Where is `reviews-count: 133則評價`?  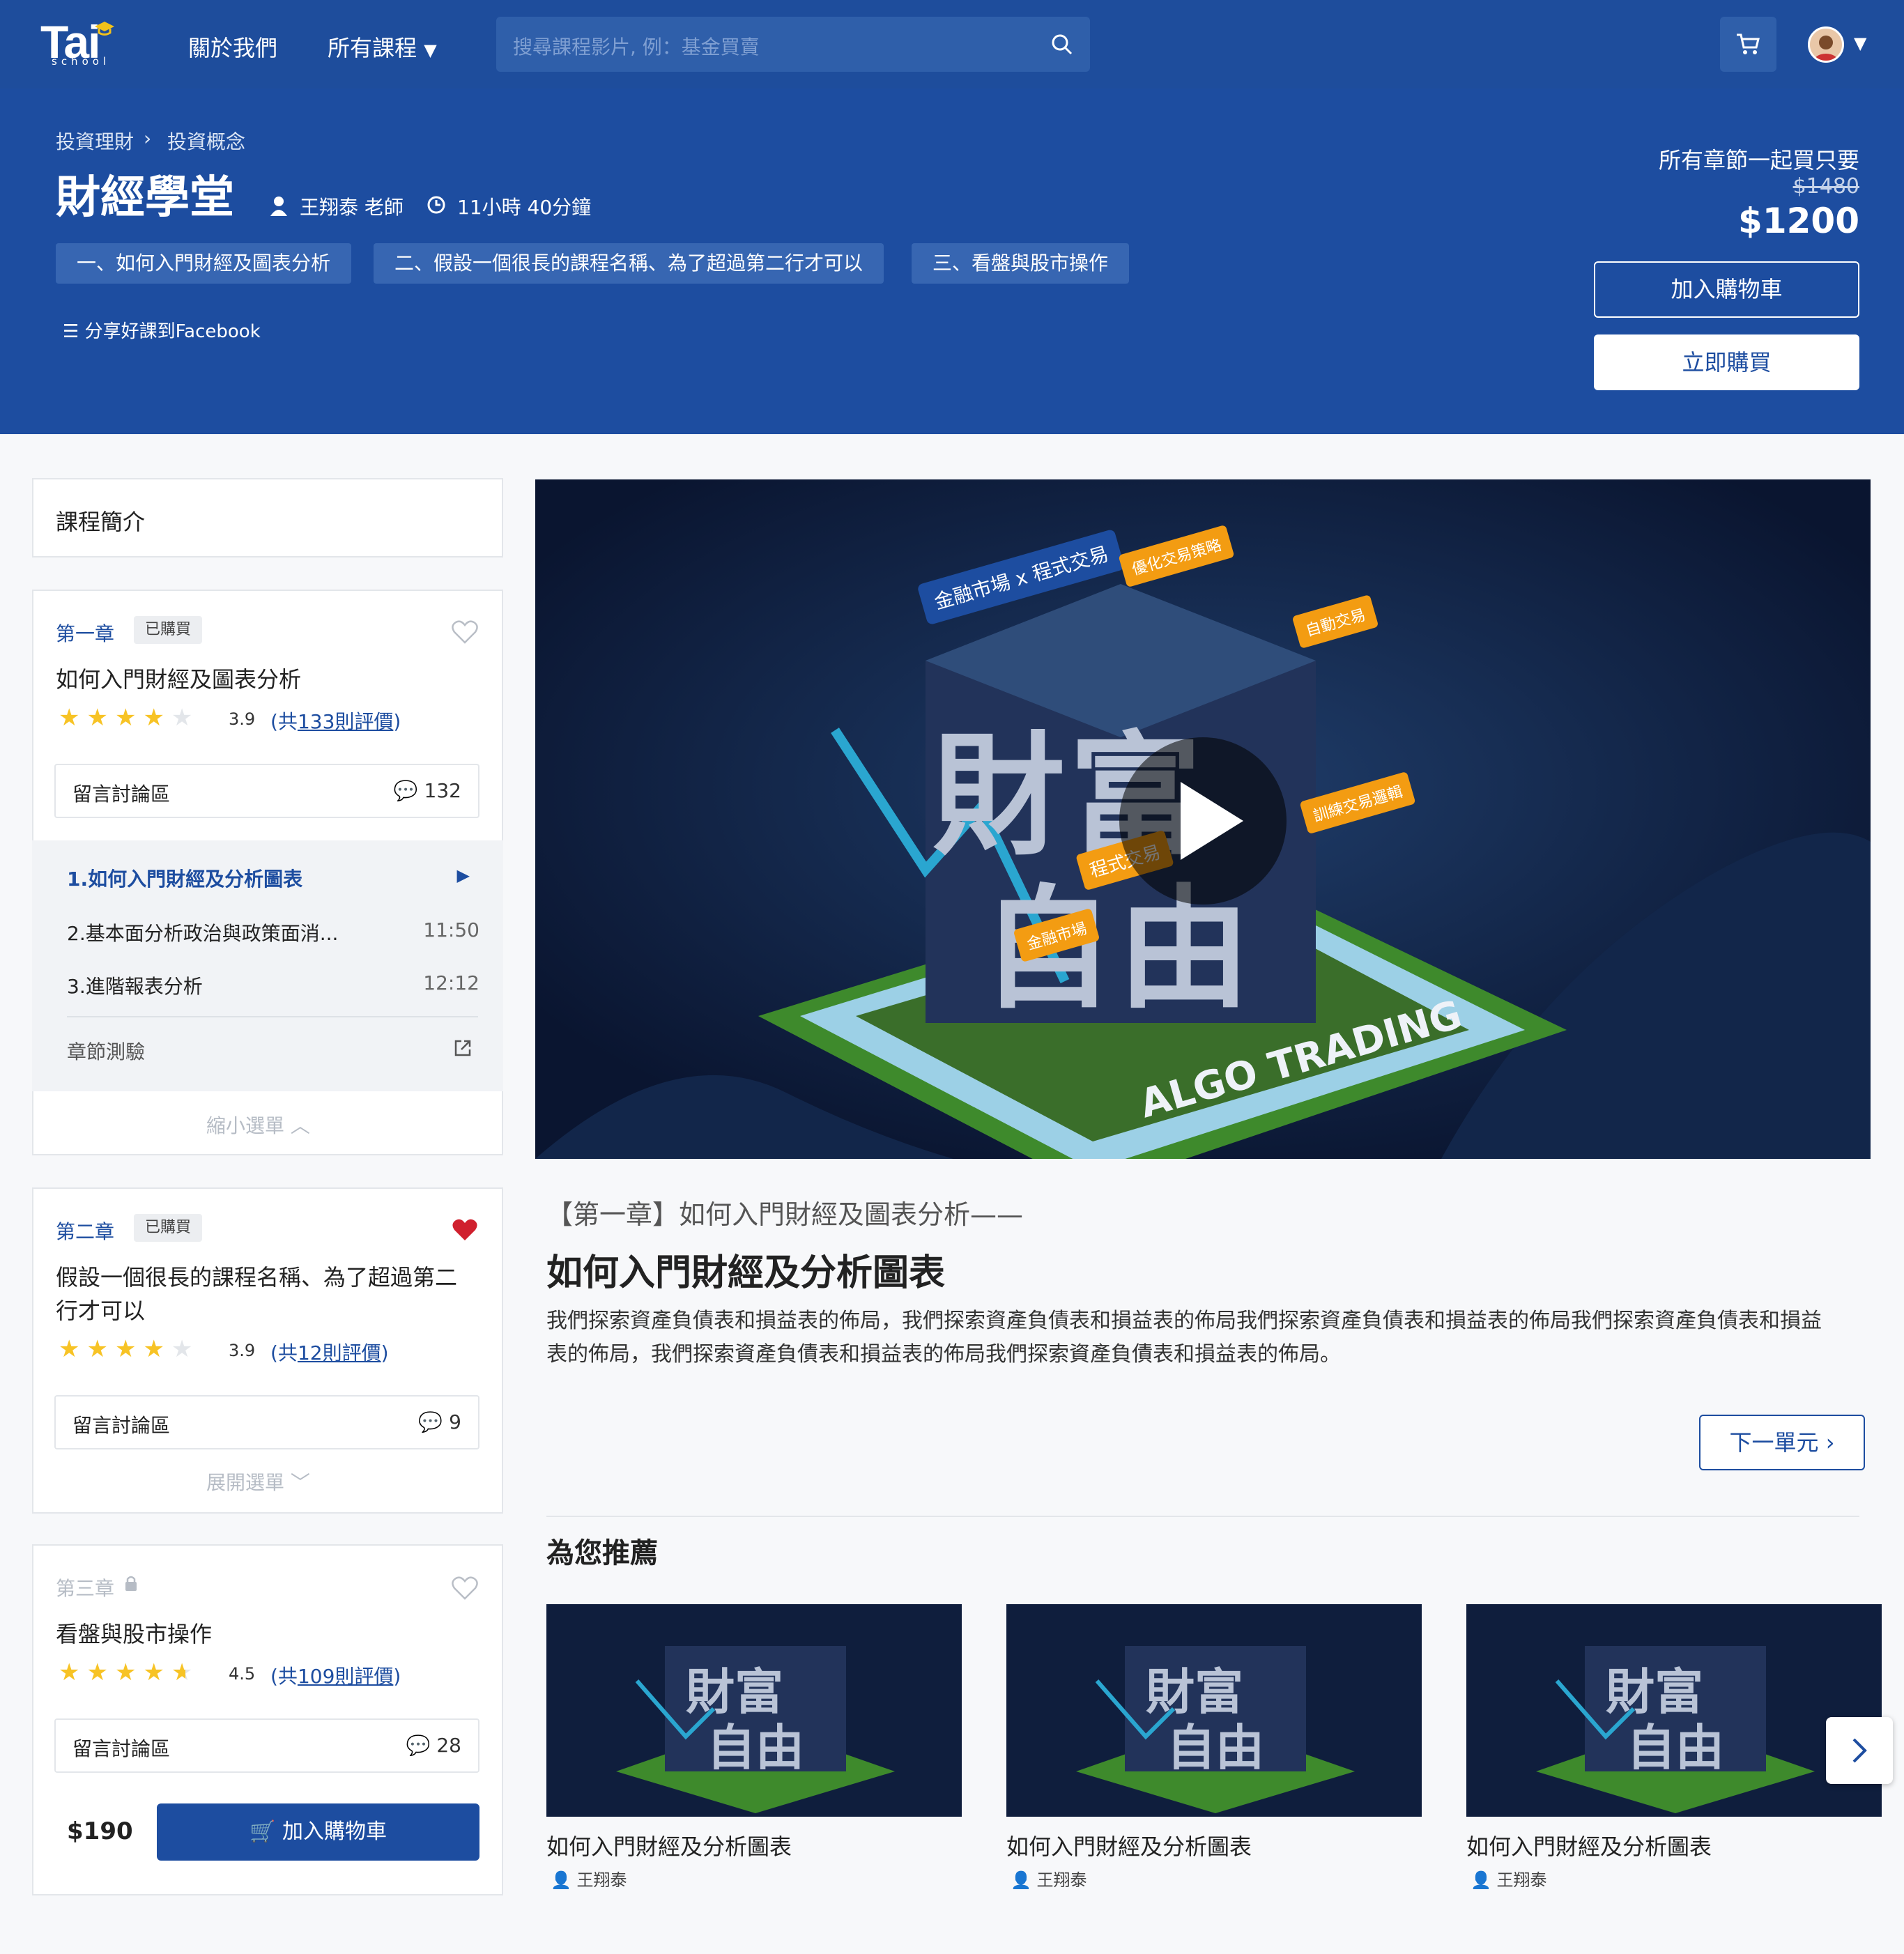
reviews-count: 133則評價 is located at coordinates (345, 721).